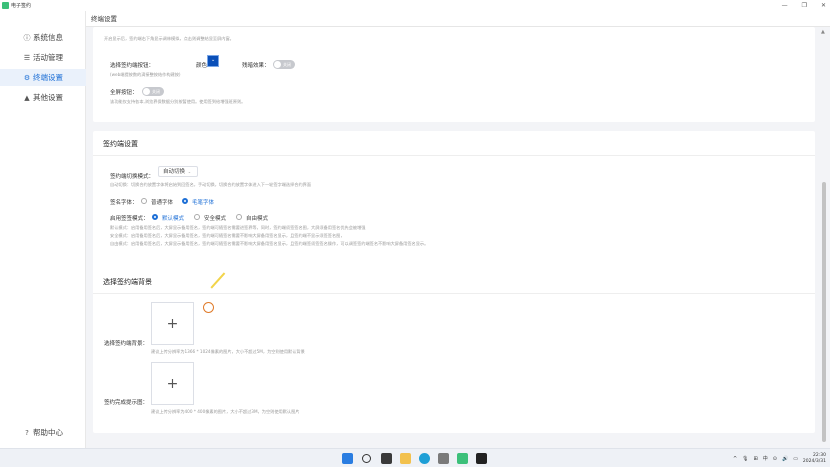  Describe the element at coordinates (823, 32) in the screenshot. I see `scroll-up-icon: ▲` at that location.